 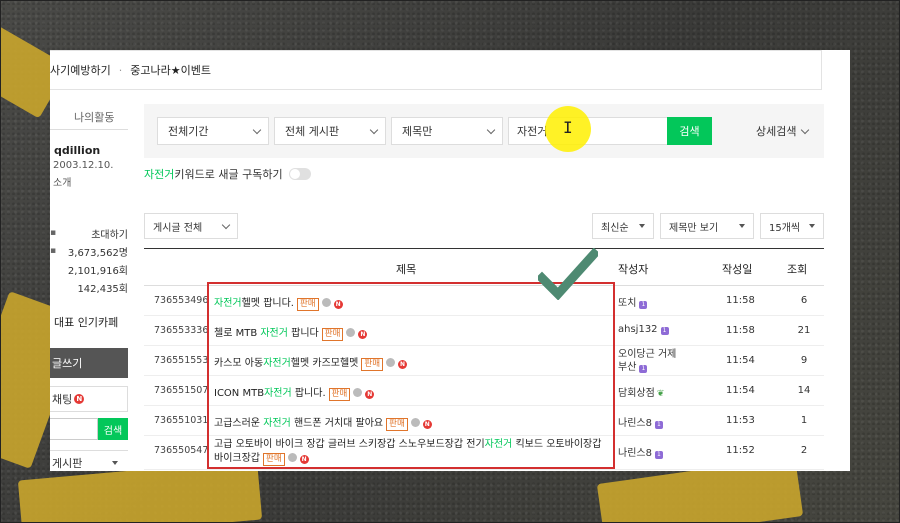 What do you see at coordinates (737, 269) in the screenshot?
I see `header-date: 작성일` at bounding box center [737, 269].